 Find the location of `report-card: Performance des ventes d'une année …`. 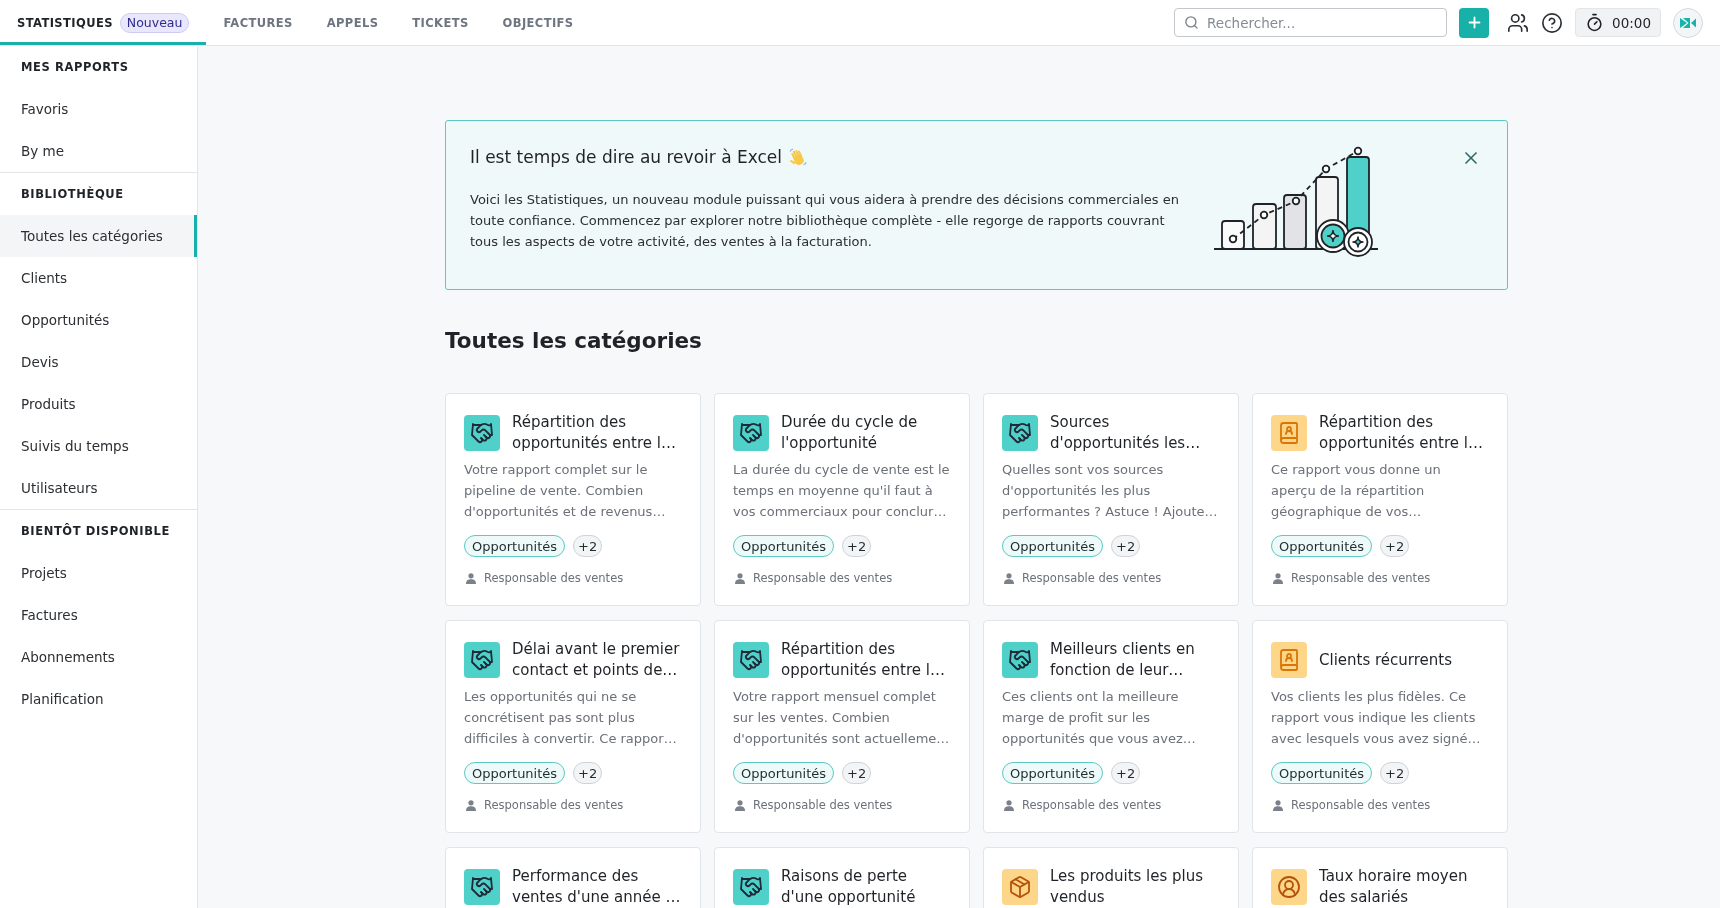

report-card: Performance des ventes d'une année … is located at coordinates (573, 877).